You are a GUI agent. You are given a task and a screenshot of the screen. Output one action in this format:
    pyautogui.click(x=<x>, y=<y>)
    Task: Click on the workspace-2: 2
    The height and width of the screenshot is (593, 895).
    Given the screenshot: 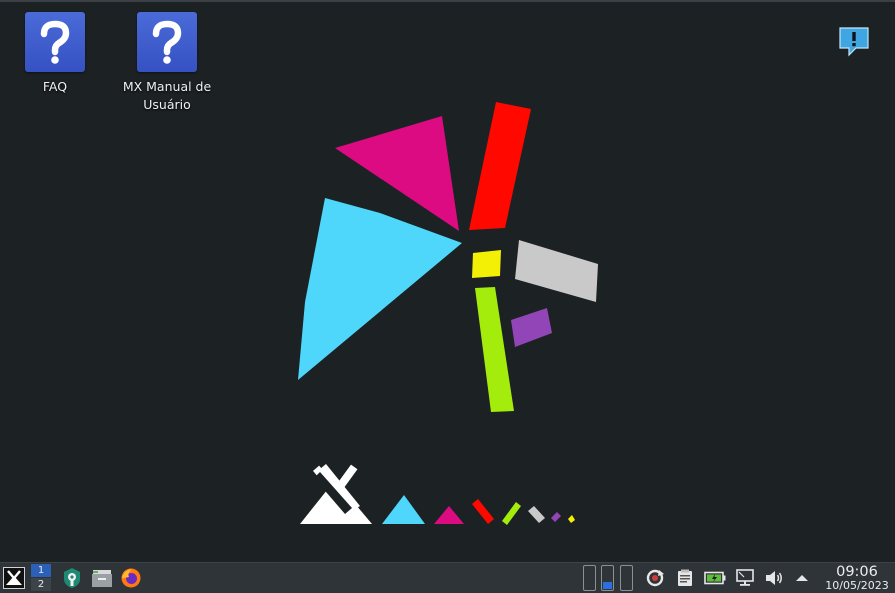 What is the action you would take?
    pyautogui.click(x=41, y=584)
    